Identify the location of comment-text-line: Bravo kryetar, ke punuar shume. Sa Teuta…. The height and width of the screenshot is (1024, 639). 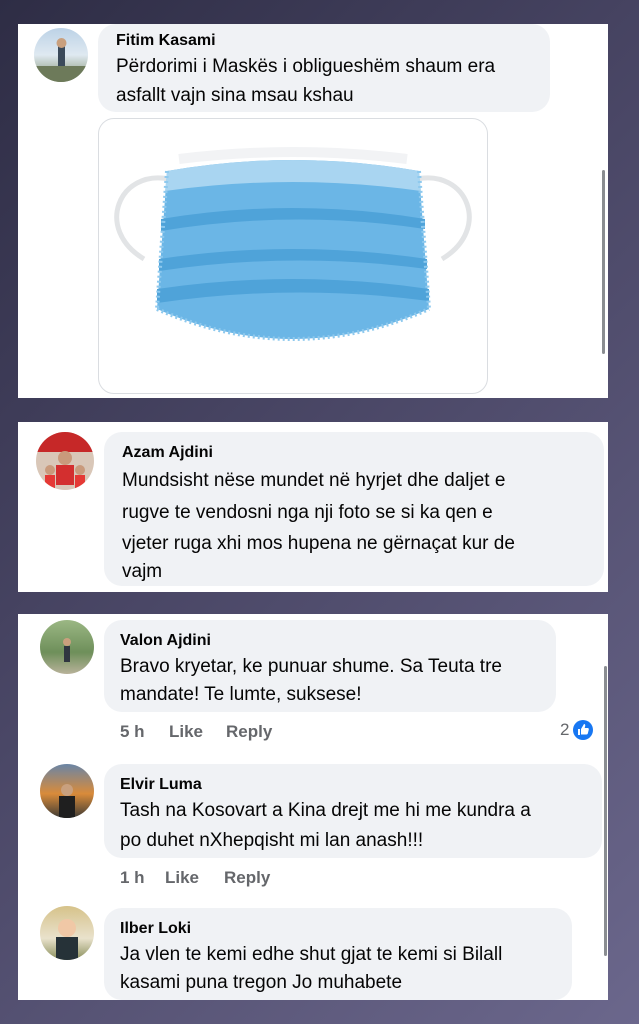
(311, 666).